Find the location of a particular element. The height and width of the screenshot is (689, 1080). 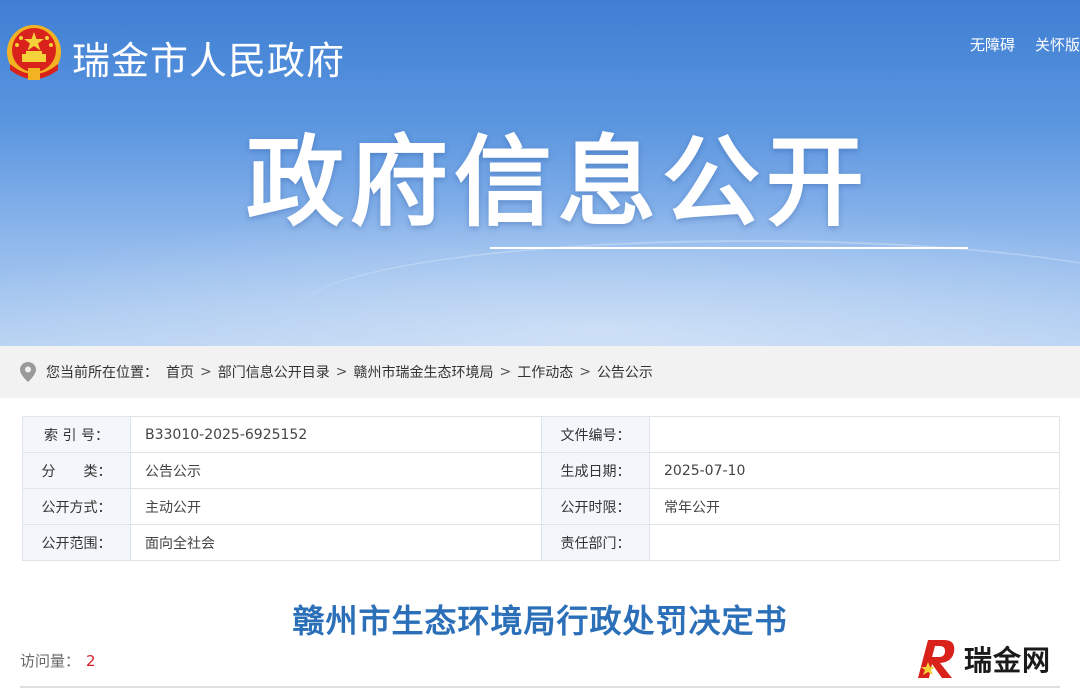

table-row: 分 类： 公告公示 生成日期： 2025-07-10 is located at coordinates (541, 470).